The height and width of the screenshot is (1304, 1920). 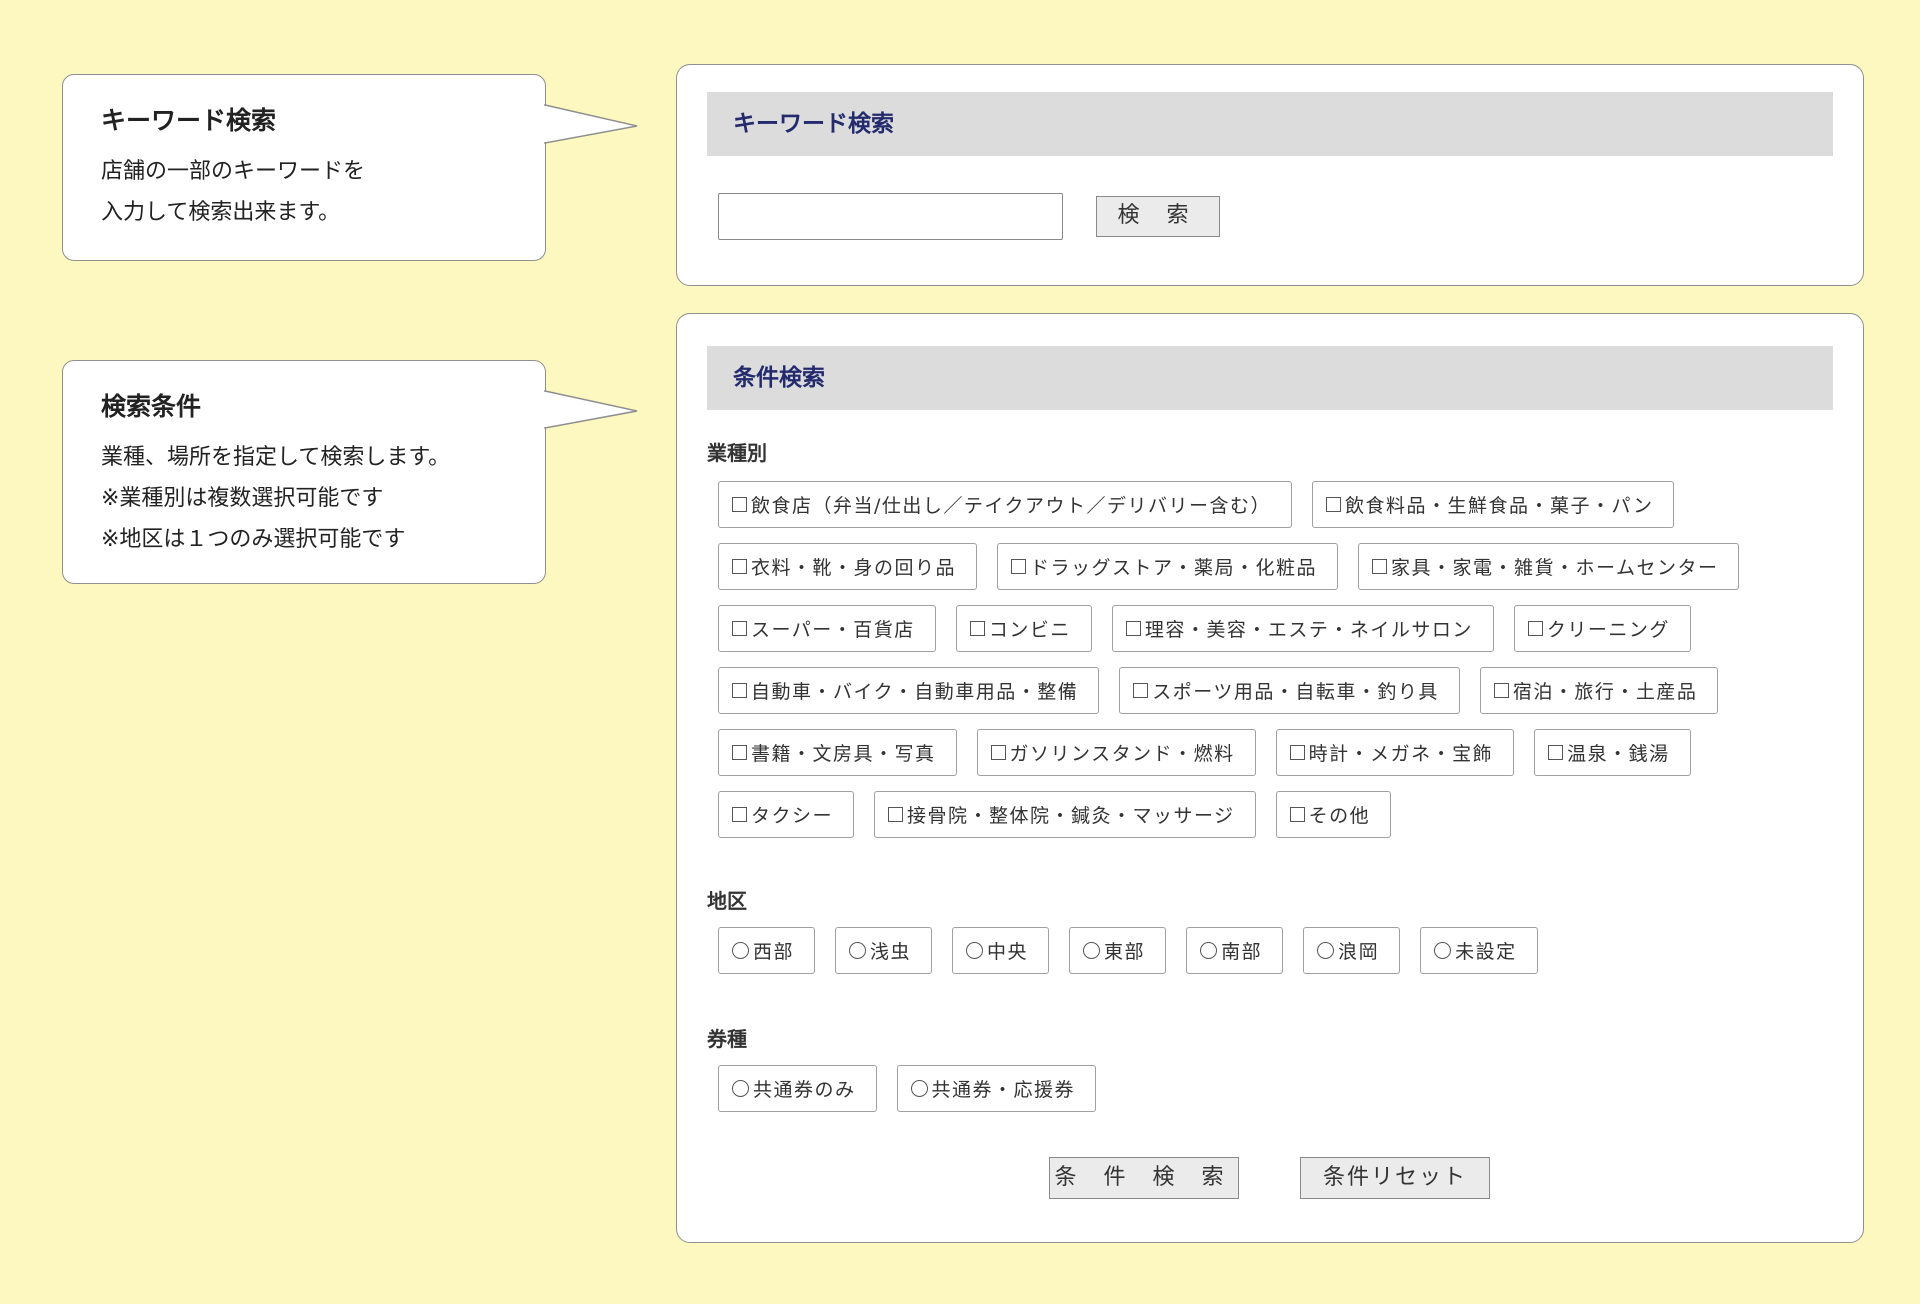 What do you see at coordinates (1605, 692) in the screenshot?
I see `industry-option-label: 宿泊・旅行・土産品` at bounding box center [1605, 692].